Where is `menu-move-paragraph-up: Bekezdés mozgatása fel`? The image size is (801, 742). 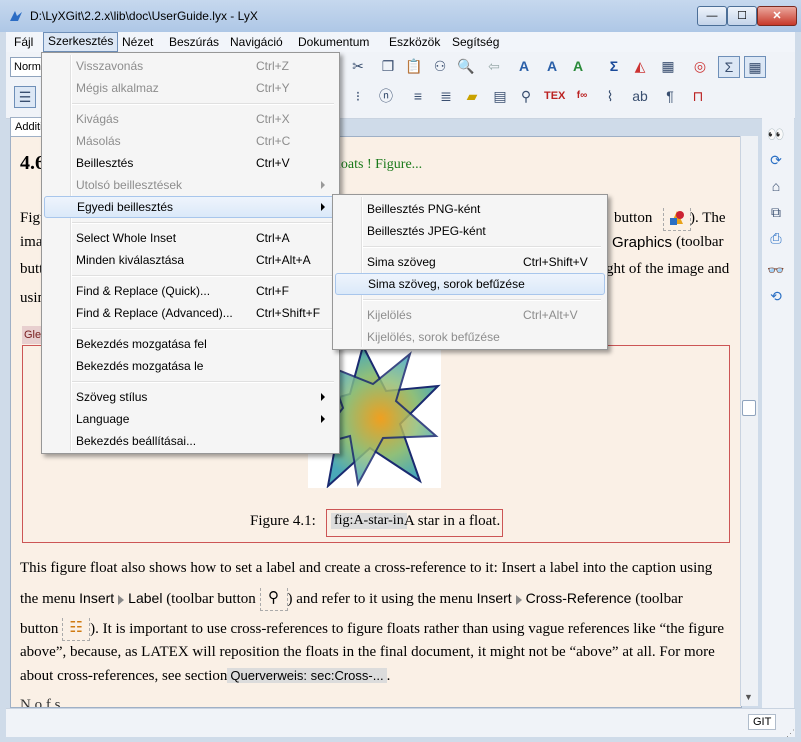 menu-move-paragraph-up: Bekezdés mozgatása fel is located at coordinates (190, 344).